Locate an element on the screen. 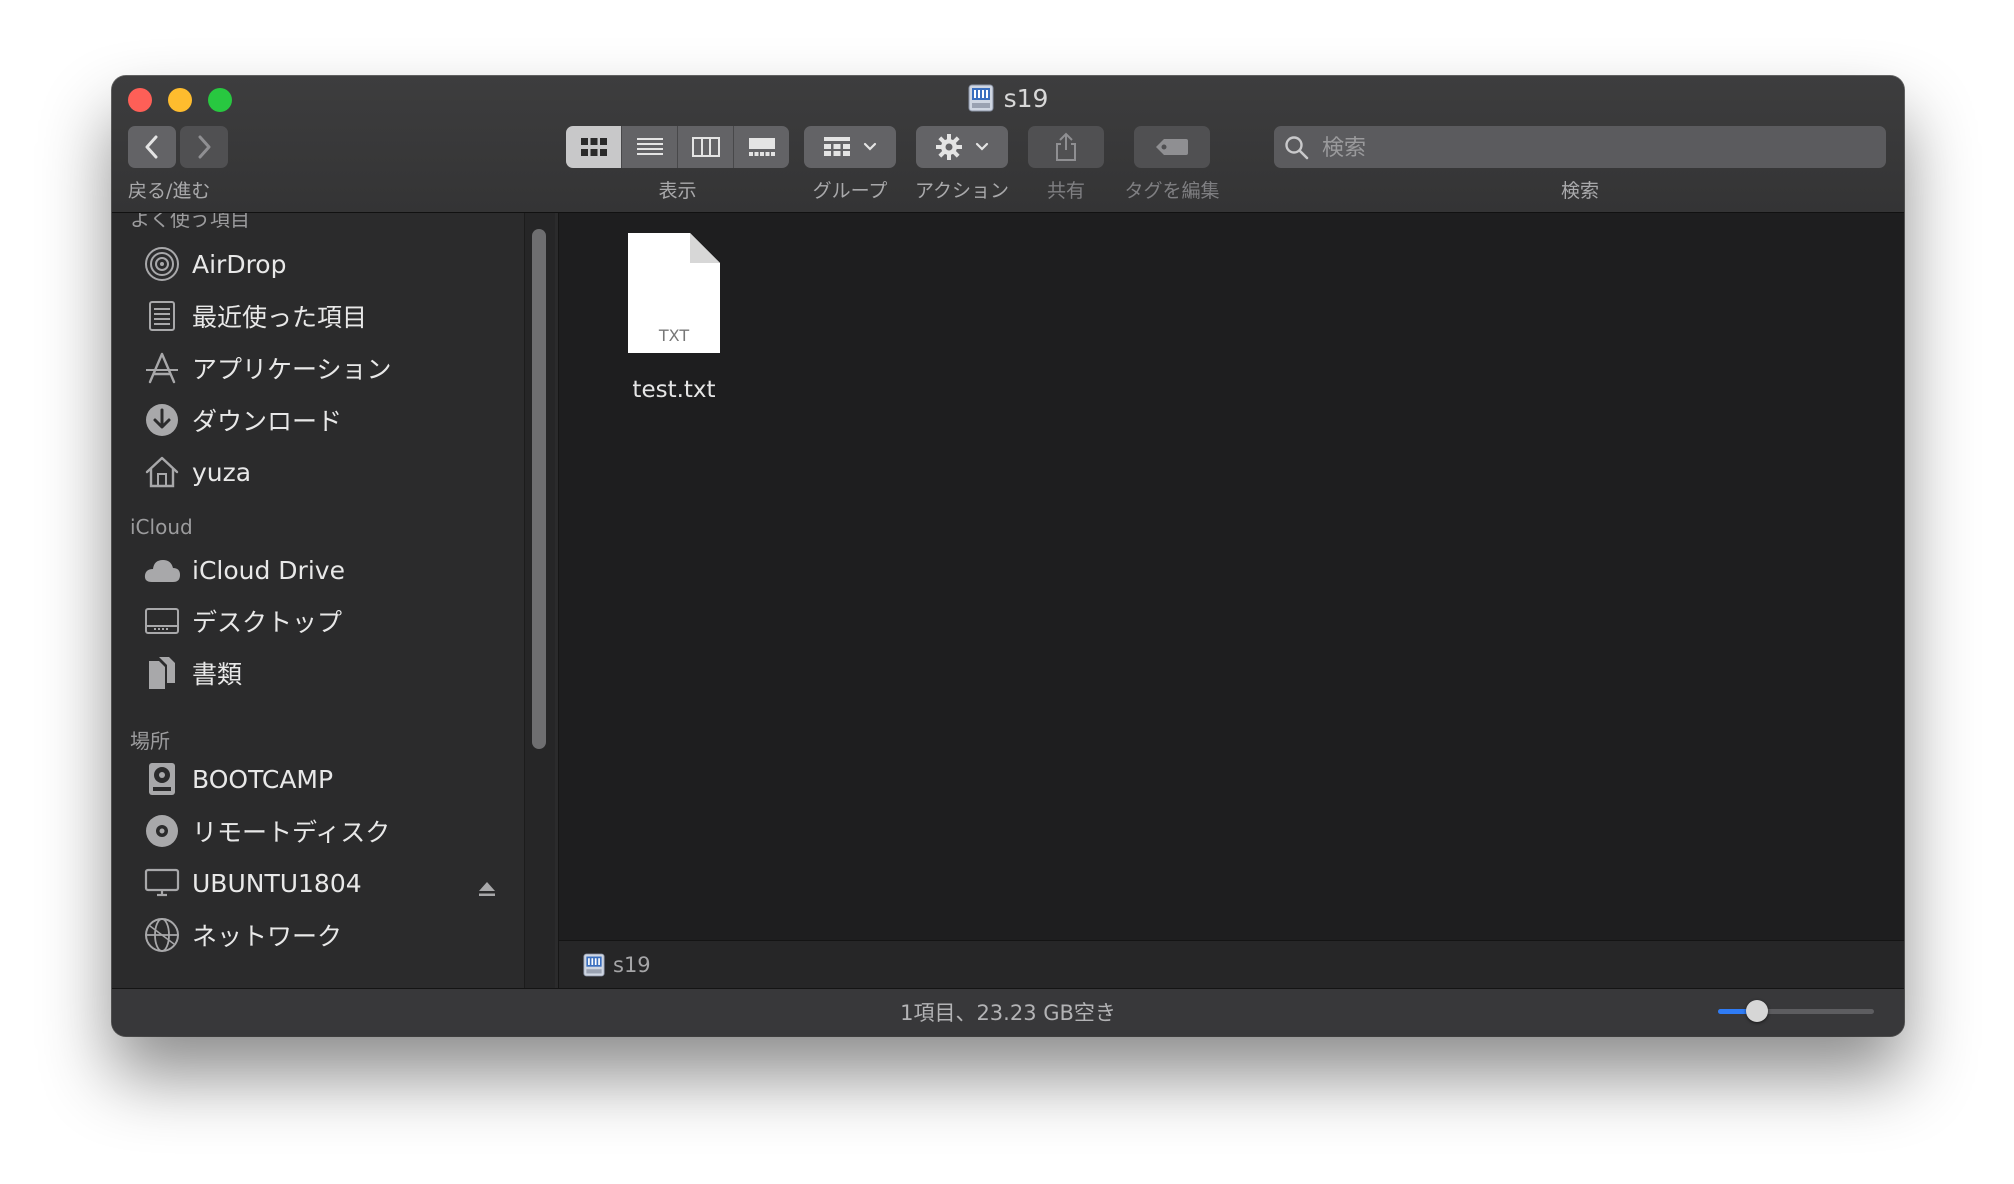  file-name: test.txt is located at coordinates (674, 390).